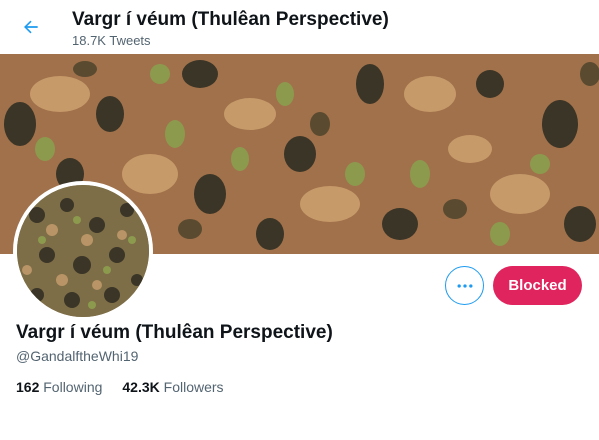 Image resolution: width=599 pixels, height=440 pixels. I want to click on followers-count: 42.3K, so click(141, 387).